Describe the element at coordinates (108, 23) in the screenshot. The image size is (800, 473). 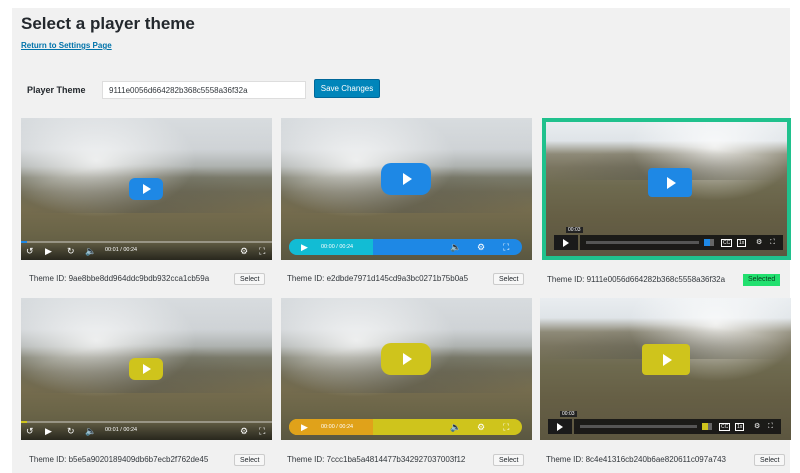
I see `page-title: Select a player theme` at that location.